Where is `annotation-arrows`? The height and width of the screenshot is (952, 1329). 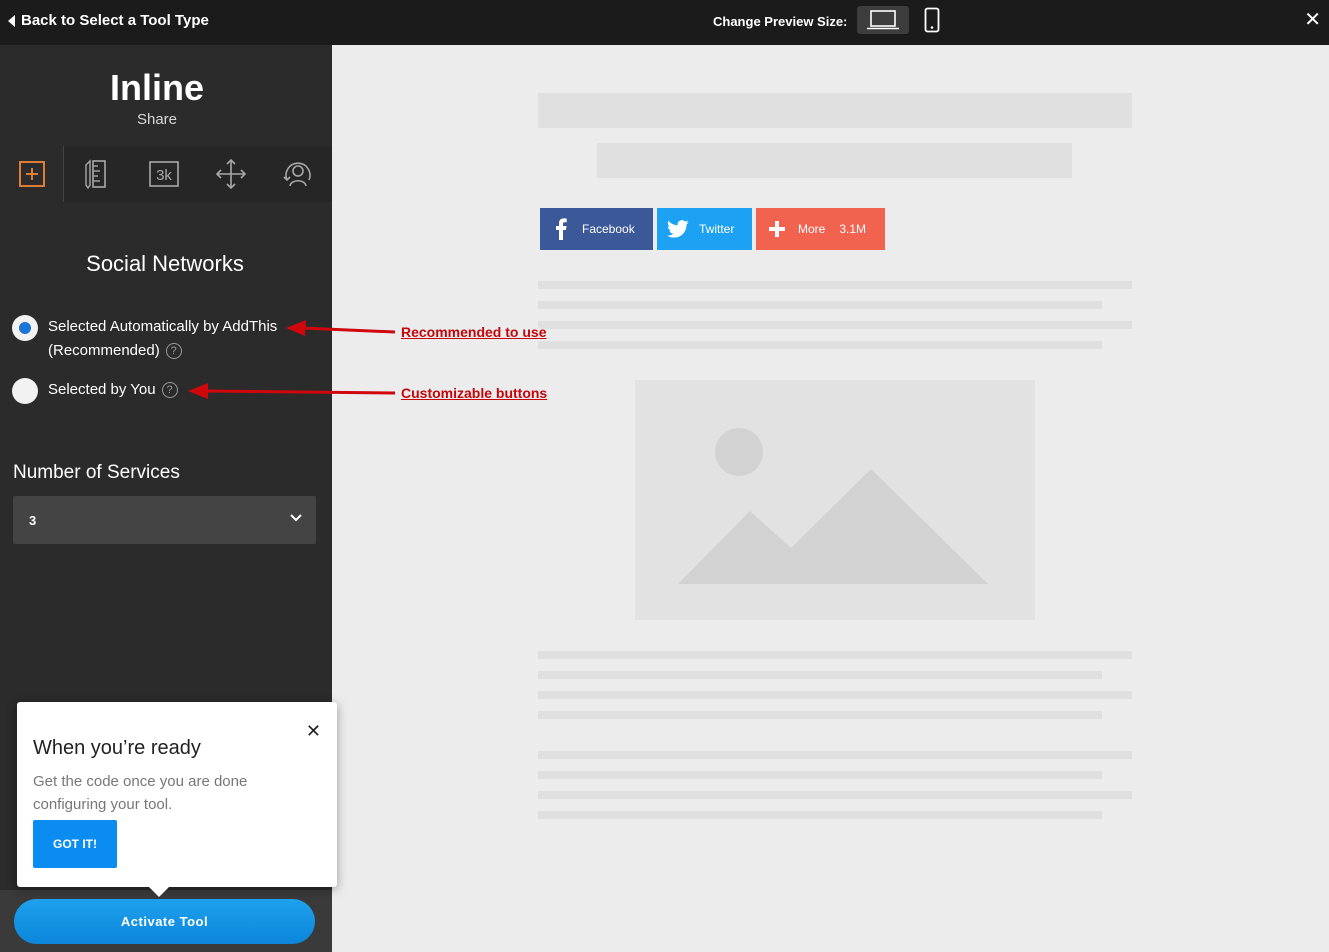 annotation-arrows is located at coordinates (292, 359).